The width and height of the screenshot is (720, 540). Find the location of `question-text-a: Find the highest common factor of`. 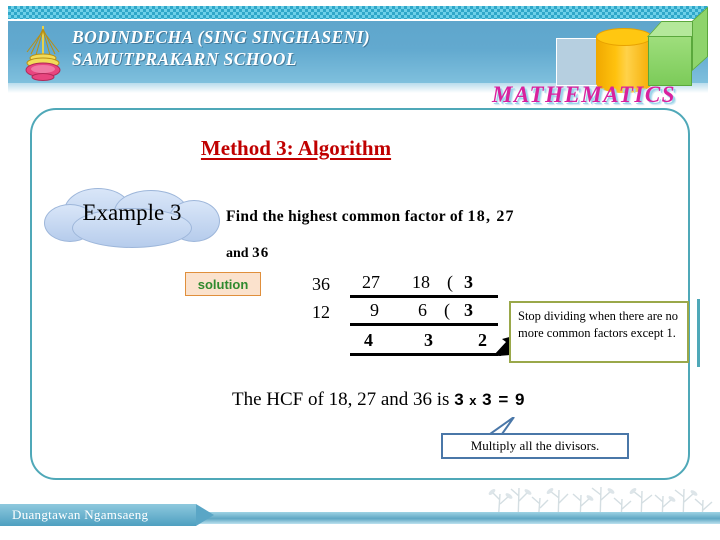

question-text-a: Find the highest common factor of is located at coordinates (347, 216).